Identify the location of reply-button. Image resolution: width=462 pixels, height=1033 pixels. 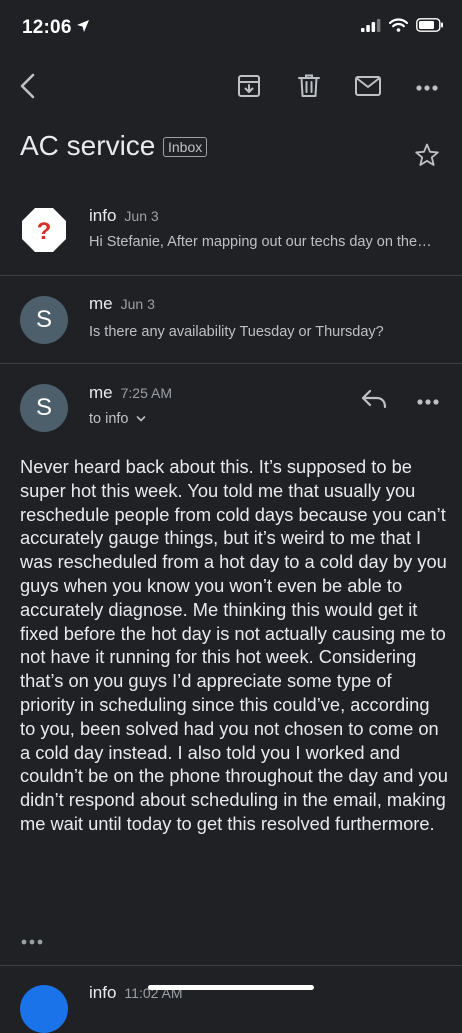
(374, 401).